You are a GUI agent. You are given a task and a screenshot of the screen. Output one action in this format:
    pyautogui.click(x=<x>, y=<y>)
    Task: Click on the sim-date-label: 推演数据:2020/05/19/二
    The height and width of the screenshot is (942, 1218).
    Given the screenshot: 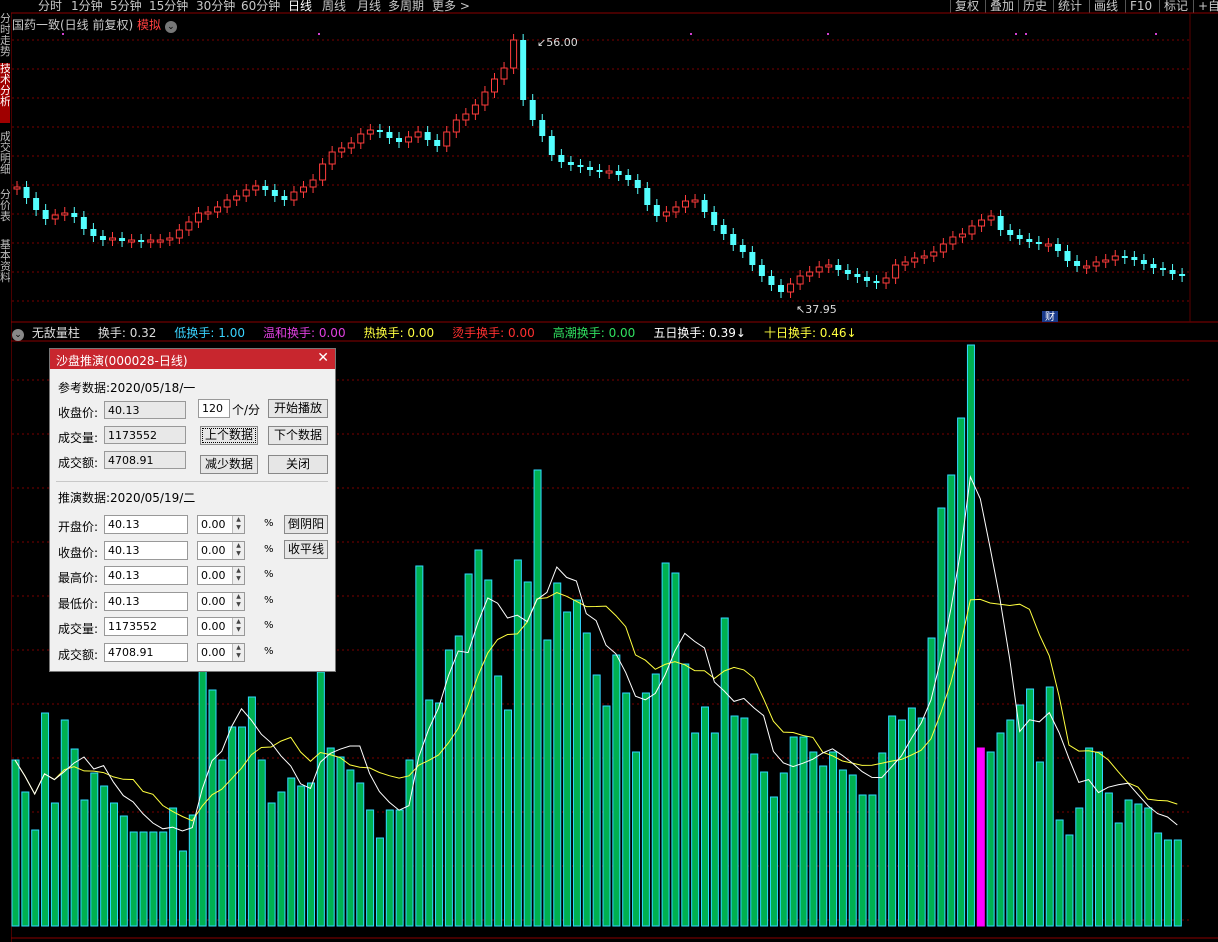 What is the action you would take?
    pyautogui.click(x=127, y=498)
    